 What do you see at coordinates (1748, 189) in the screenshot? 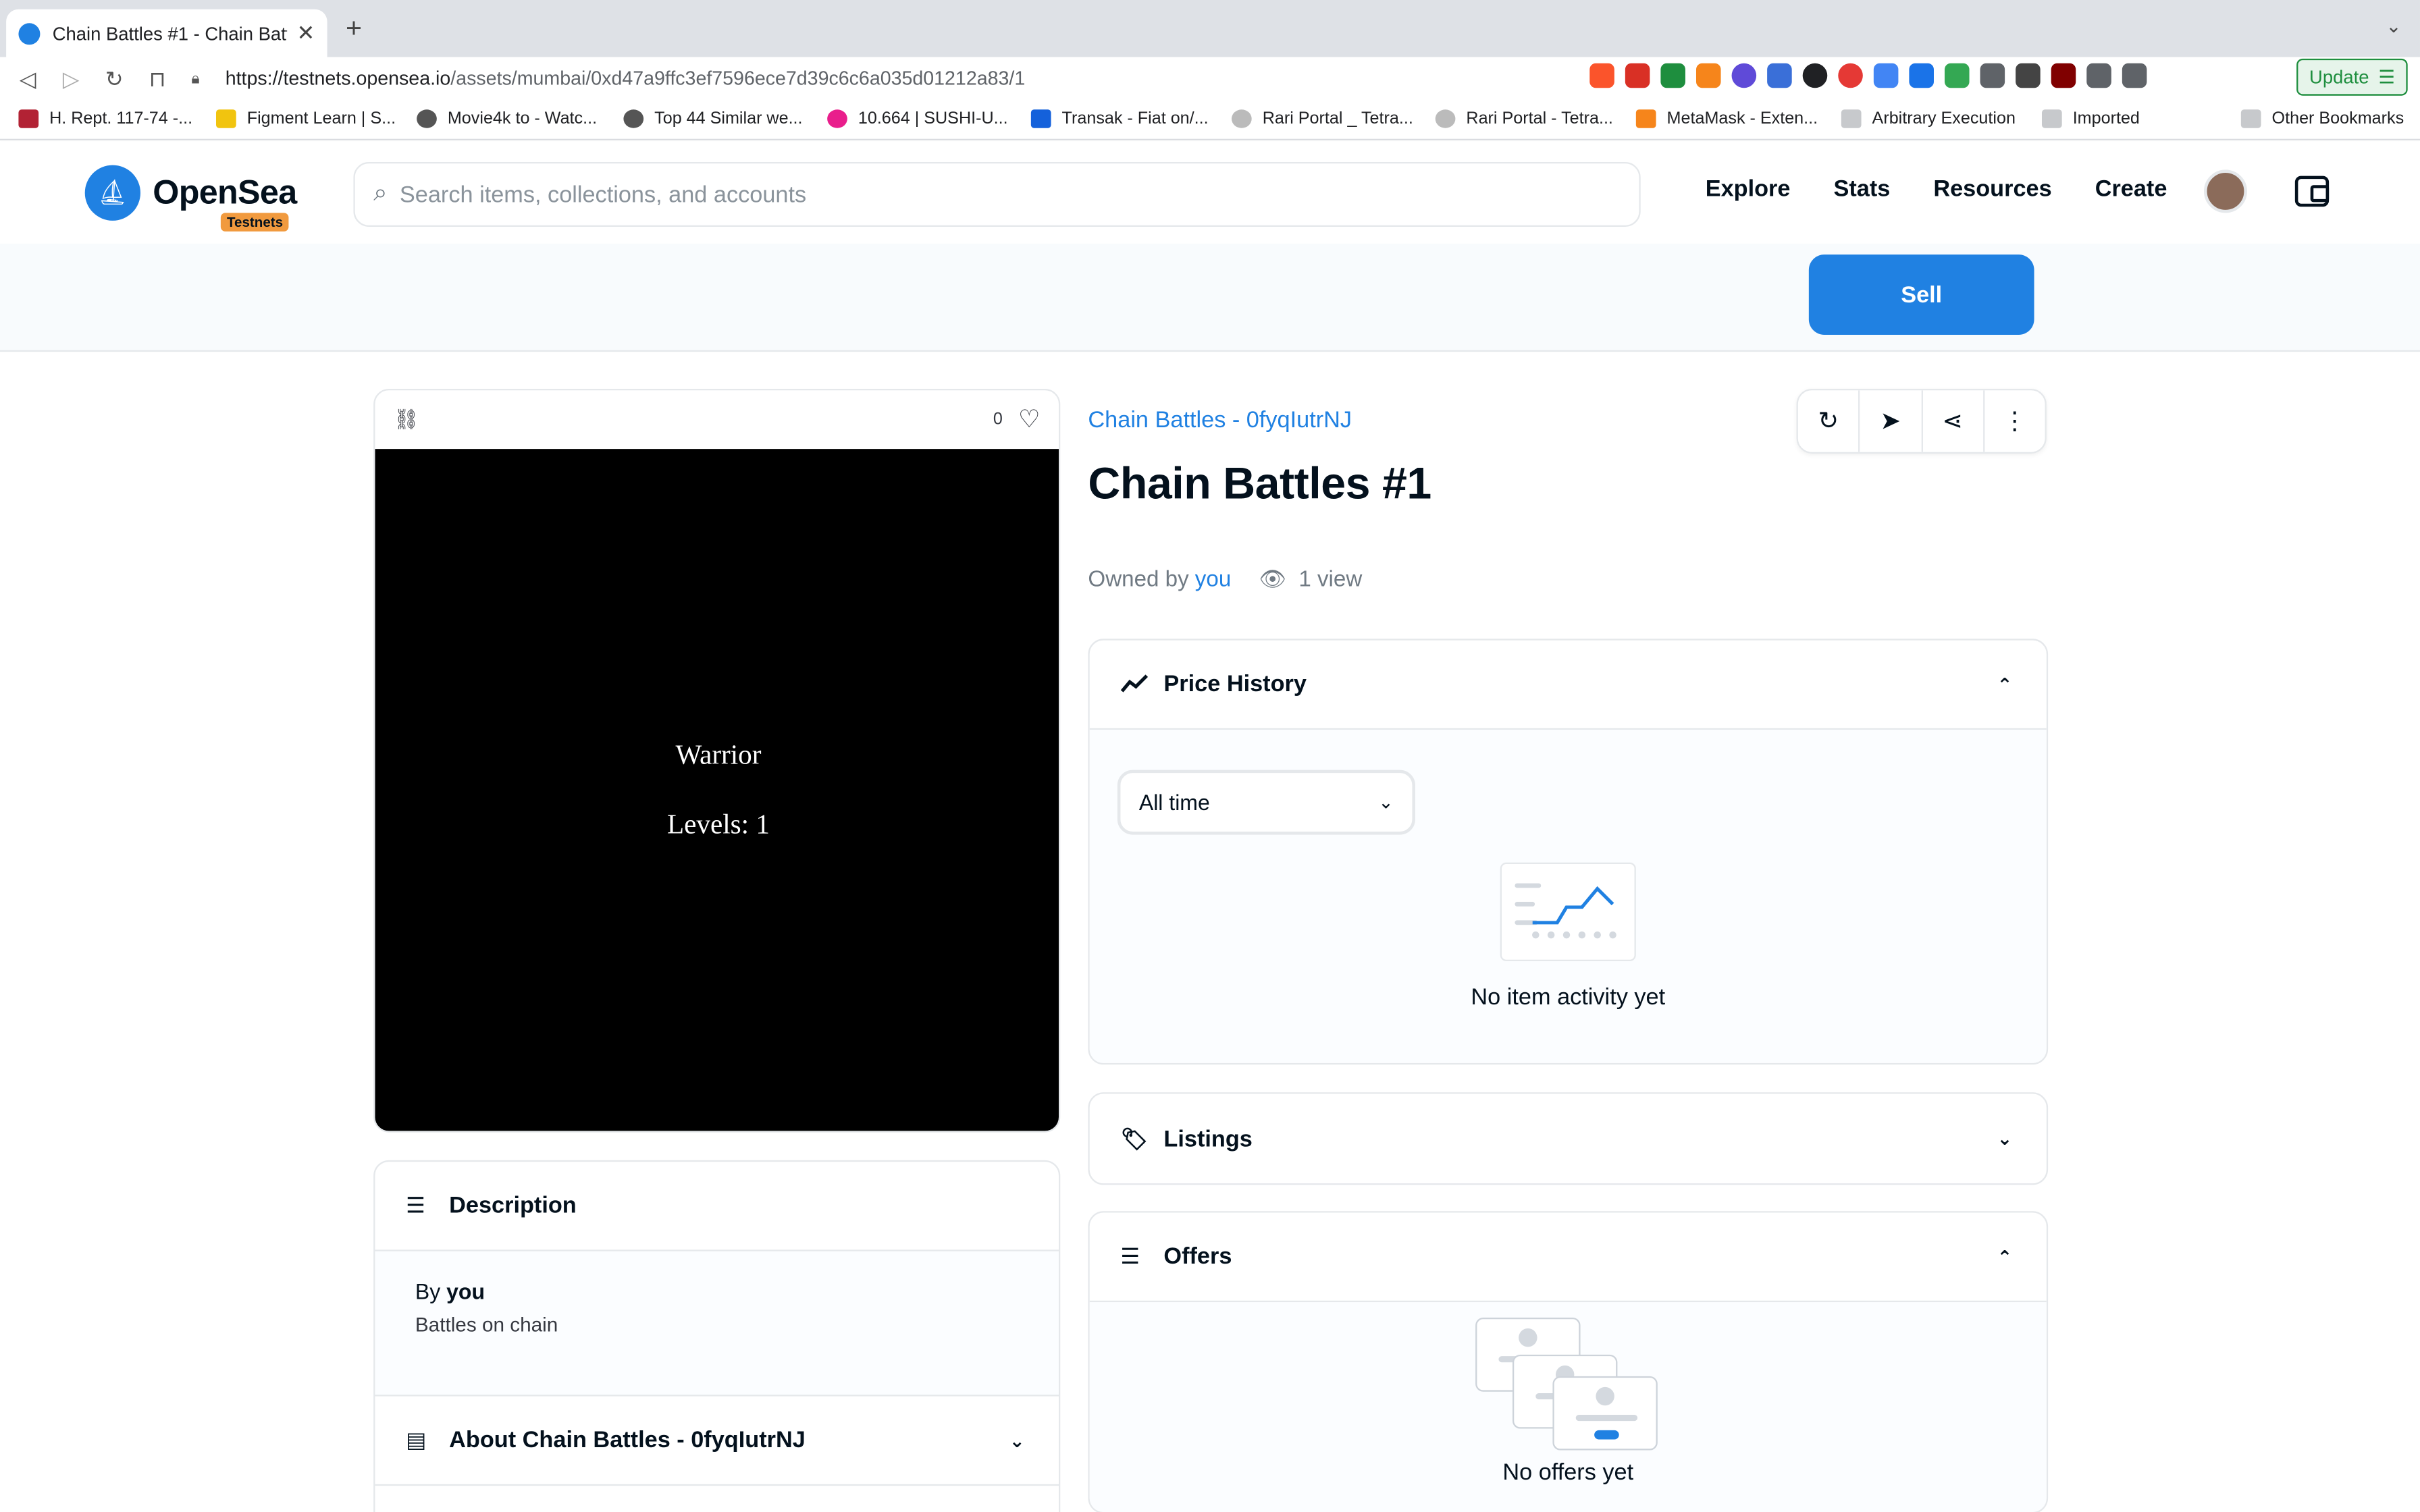
I see `nav-explore: Explore` at bounding box center [1748, 189].